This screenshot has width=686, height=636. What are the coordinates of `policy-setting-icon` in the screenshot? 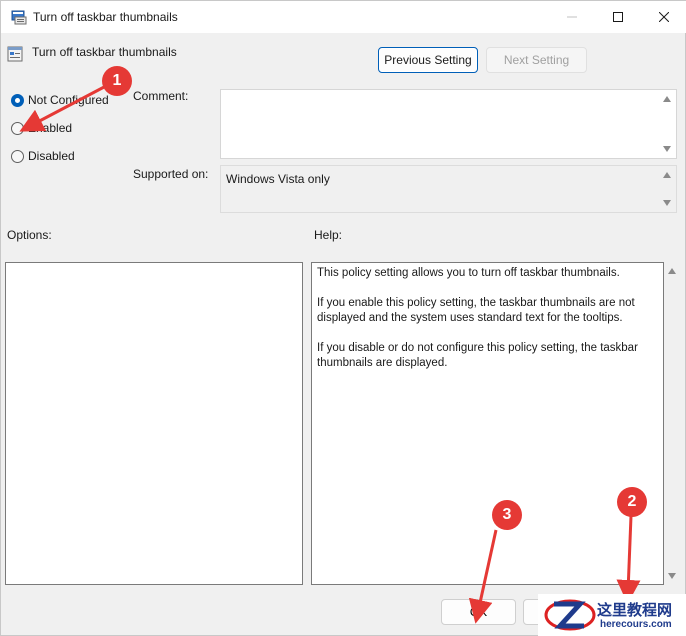 It's located at (15, 54).